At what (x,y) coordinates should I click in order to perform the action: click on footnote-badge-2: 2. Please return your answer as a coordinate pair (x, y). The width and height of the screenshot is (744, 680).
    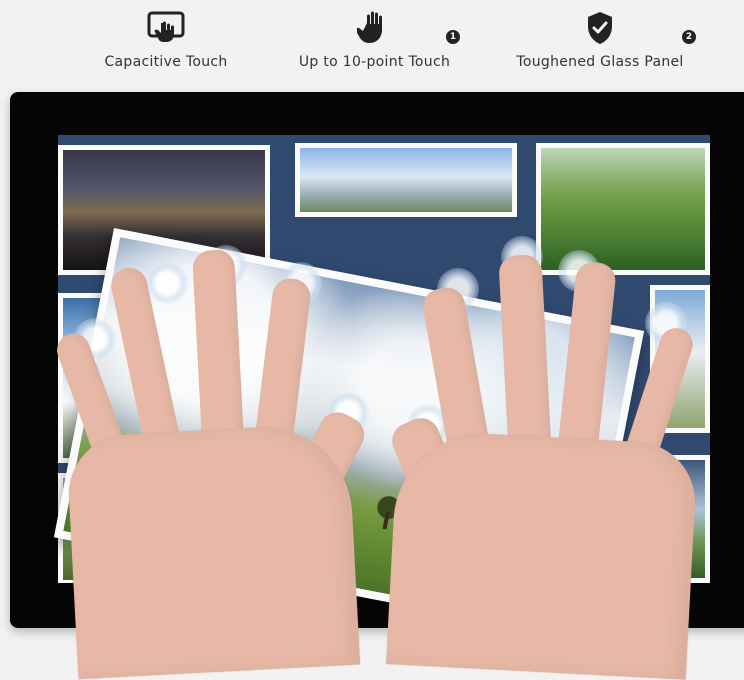
    Looking at the image, I should click on (689, 37).